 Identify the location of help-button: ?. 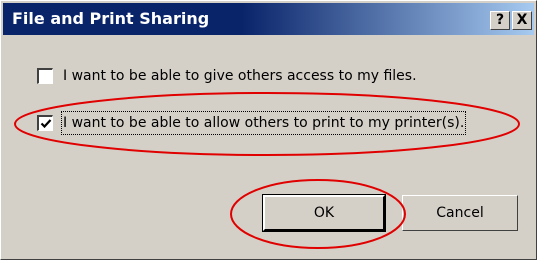
(500, 20).